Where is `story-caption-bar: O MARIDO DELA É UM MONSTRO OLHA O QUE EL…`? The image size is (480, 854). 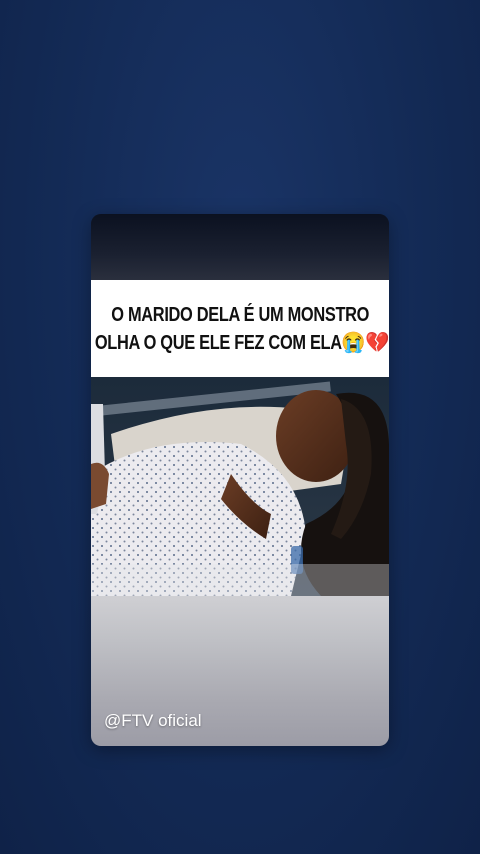
story-caption-bar: O MARIDO DELA É UM MONSTRO OLHA O QUE EL… is located at coordinates (240, 328).